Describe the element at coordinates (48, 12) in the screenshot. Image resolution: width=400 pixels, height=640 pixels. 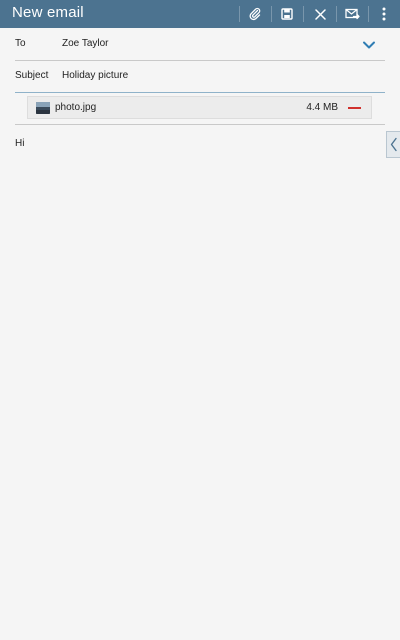
I see `page-title: New email` at that location.